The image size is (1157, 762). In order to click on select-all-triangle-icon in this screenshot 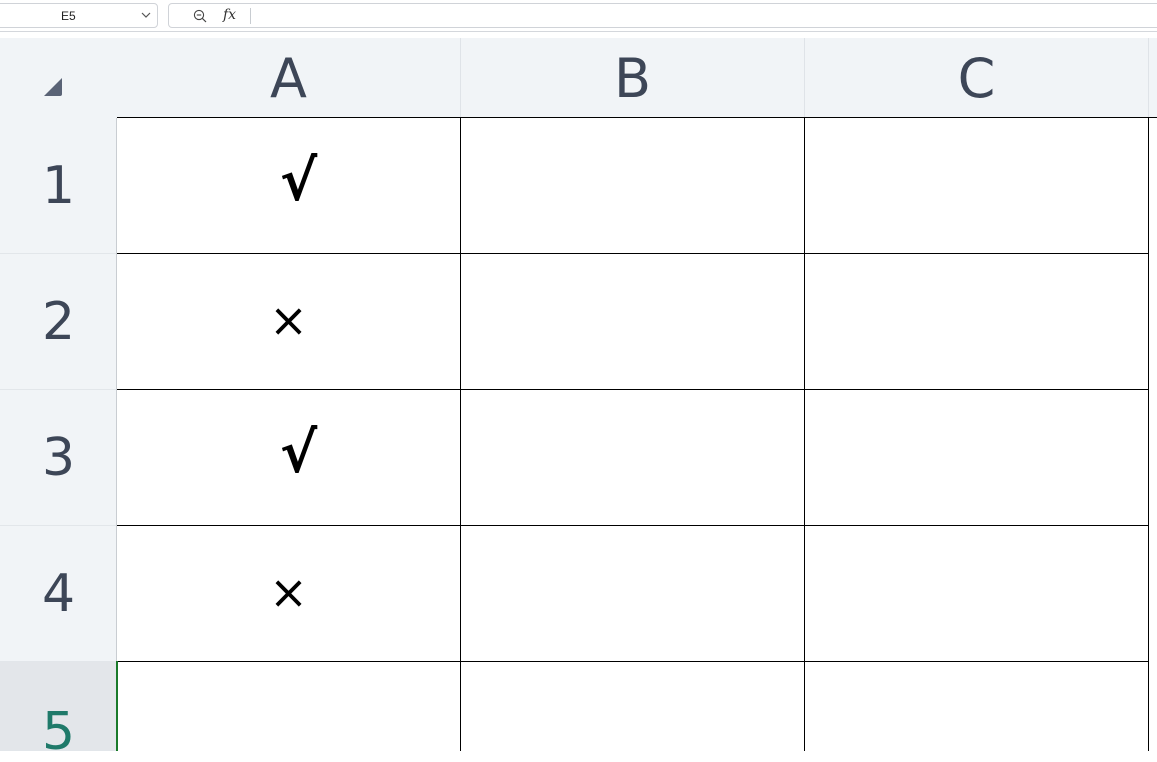, I will do `click(53, 87)`.